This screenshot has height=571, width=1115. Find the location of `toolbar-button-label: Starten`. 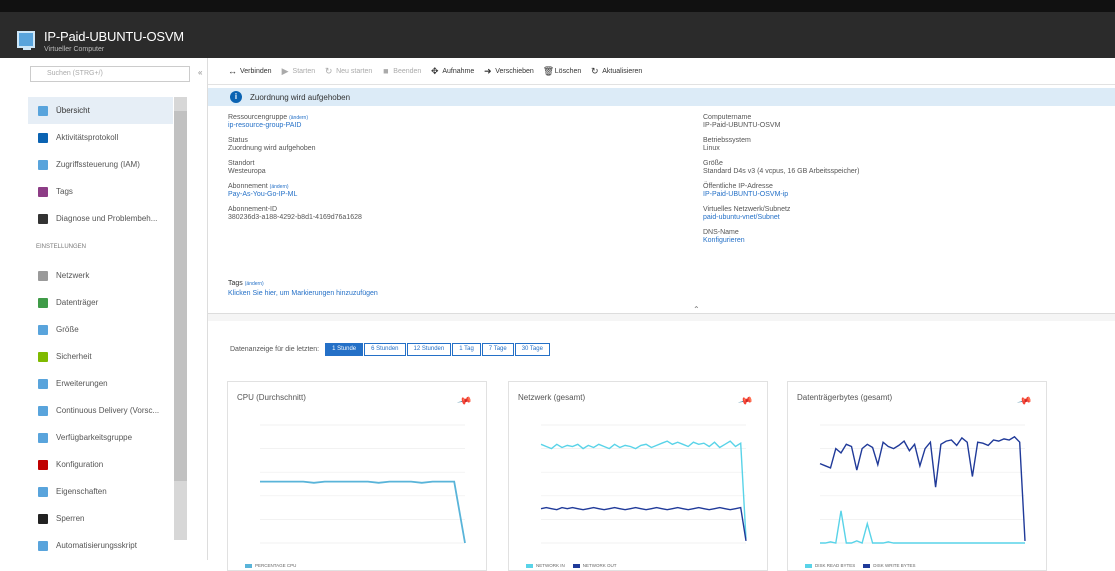

toolbar-button-label: Starten is located at coordinates (304, 71).